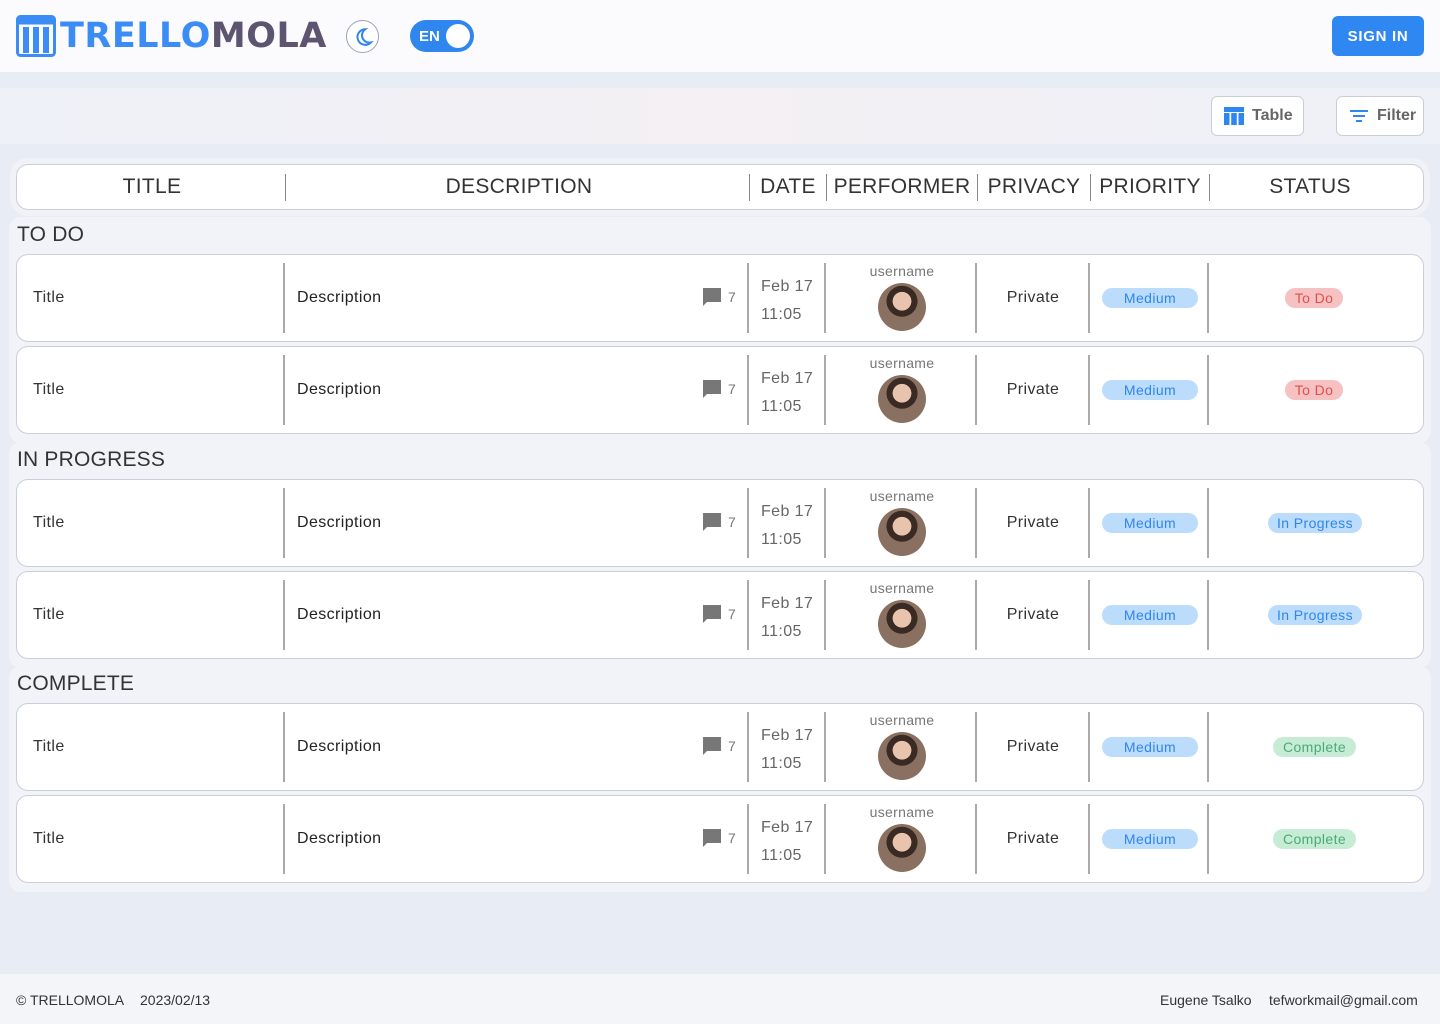  I want to click on group-title: IN PROGRESS, so click(91, 459).